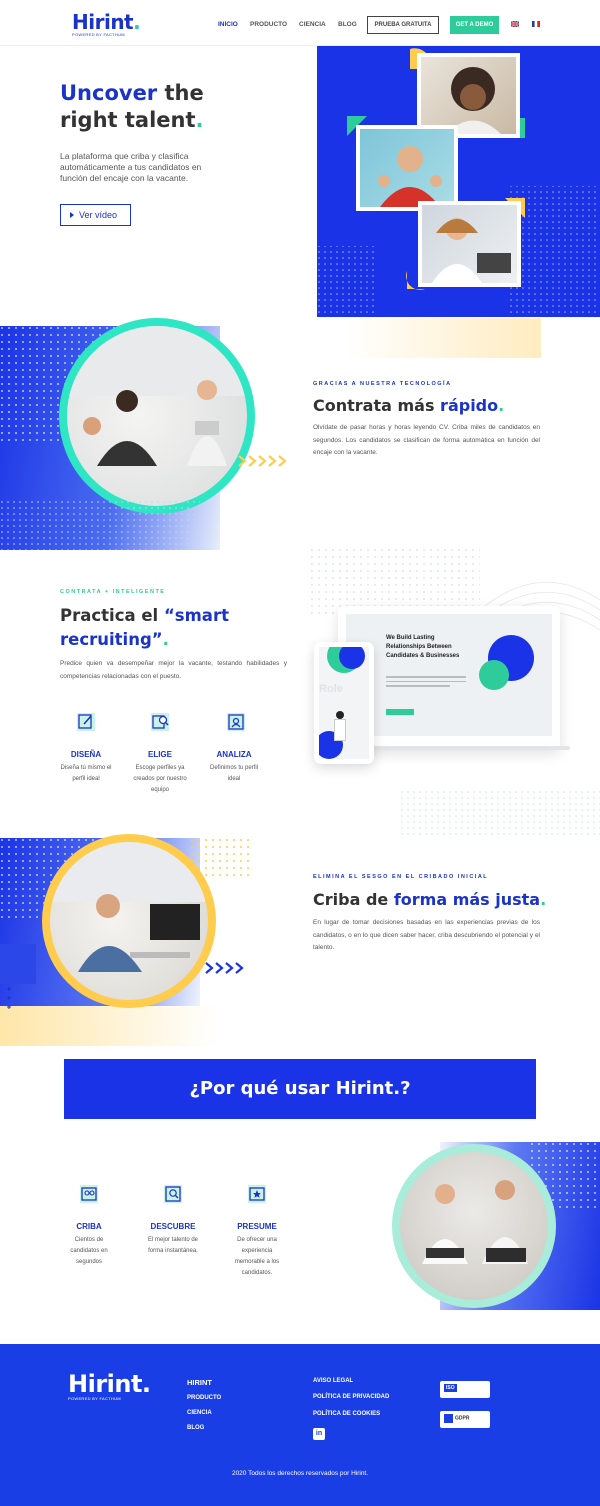 The height and width of the screenshot is (1506, 600). I want to click on footer-link-producto: PRODUCTO, so click(204, 1398).